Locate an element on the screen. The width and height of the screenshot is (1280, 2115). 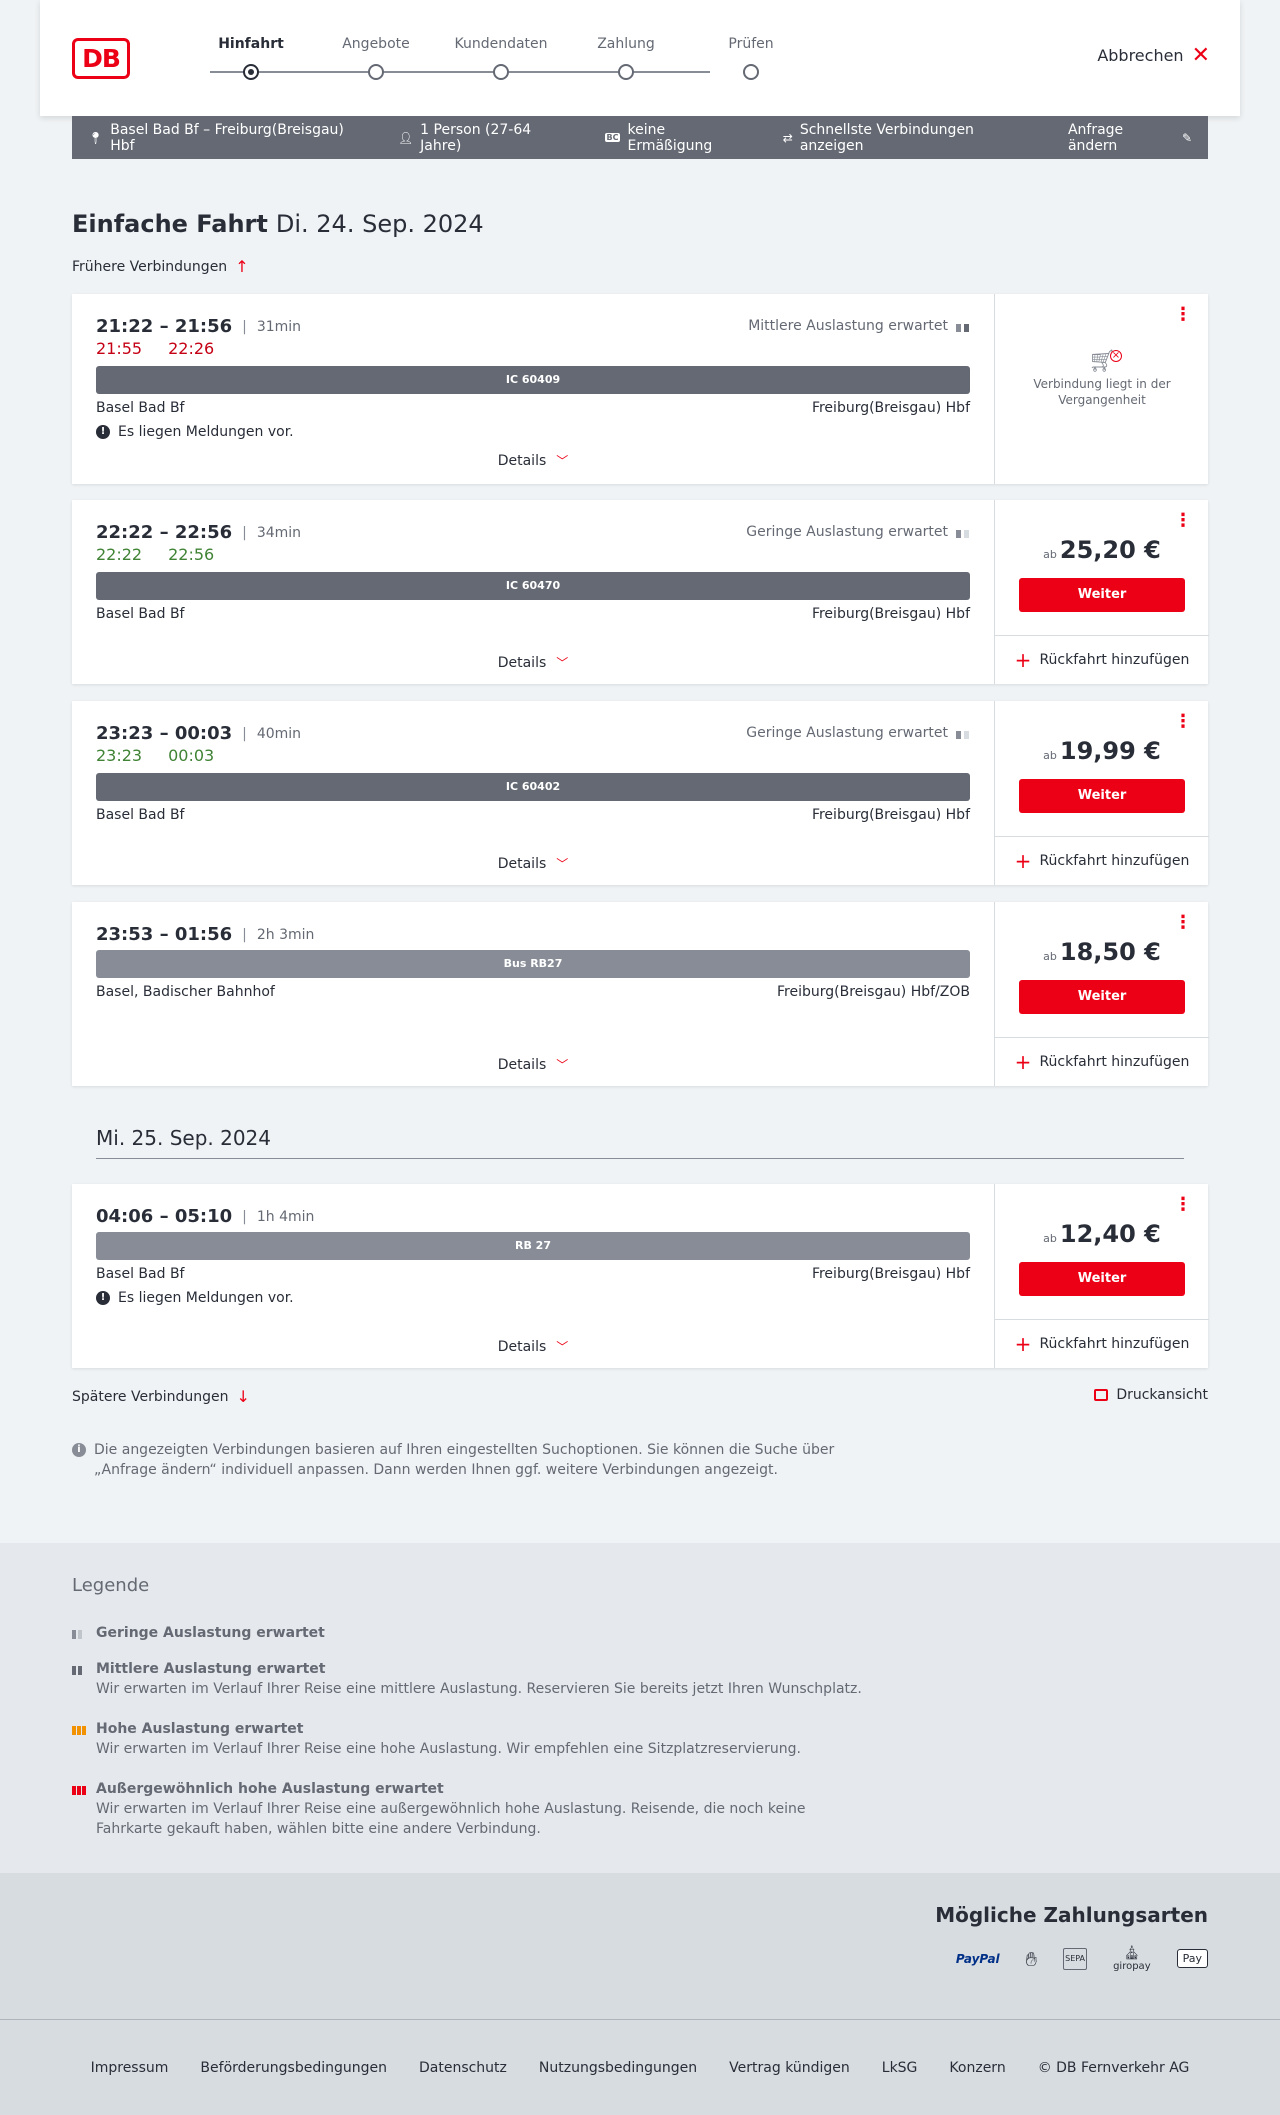
planned-times: 21:22 – 21:56 is located at coordinates (164, 326).